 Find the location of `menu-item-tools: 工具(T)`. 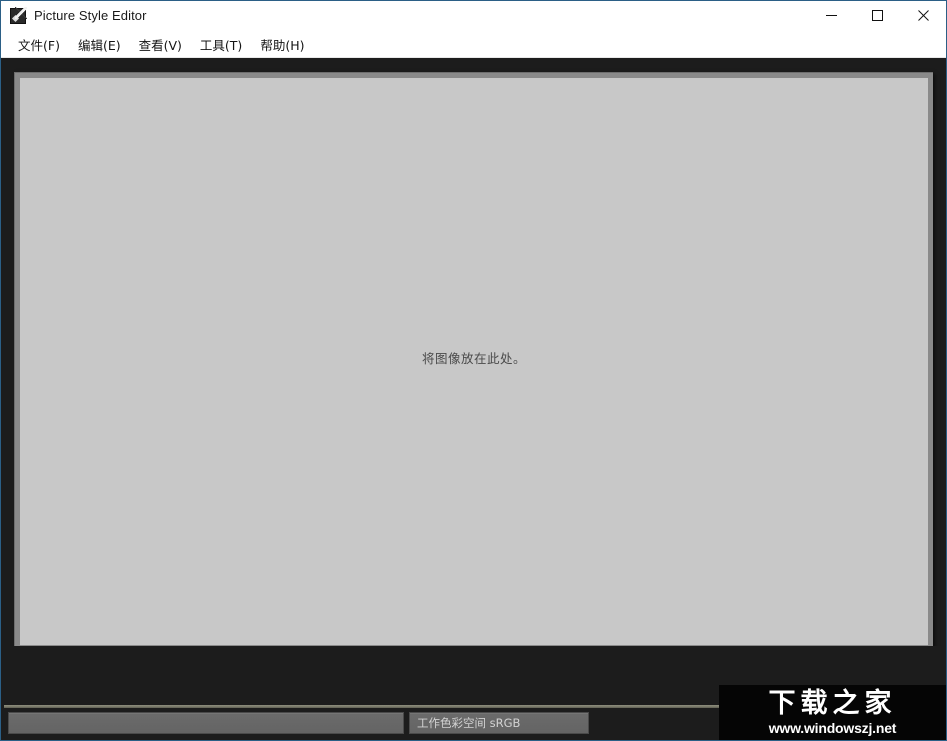

menu-item-tools: 工具(T) is located at coordinates (221, 44).